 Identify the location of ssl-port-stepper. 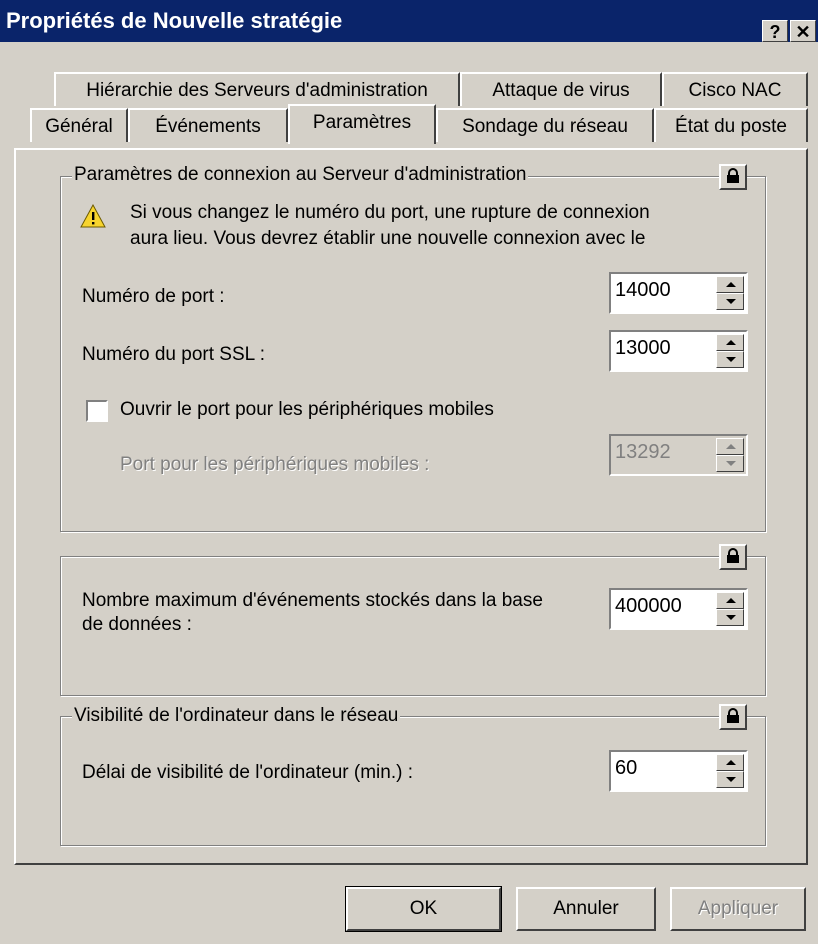
(678, 351).